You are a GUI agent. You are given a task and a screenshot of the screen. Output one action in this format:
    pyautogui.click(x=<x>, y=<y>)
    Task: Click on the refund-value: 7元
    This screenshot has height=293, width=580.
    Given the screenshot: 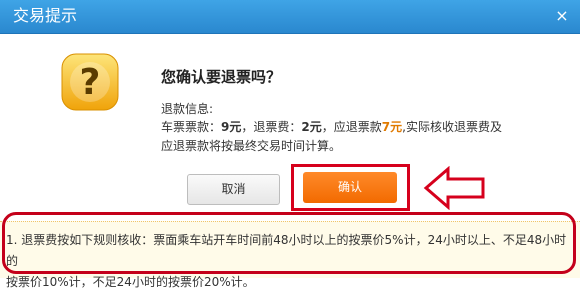 What is the action you would take?
    pyautogui.click(x=392, y=127)
    